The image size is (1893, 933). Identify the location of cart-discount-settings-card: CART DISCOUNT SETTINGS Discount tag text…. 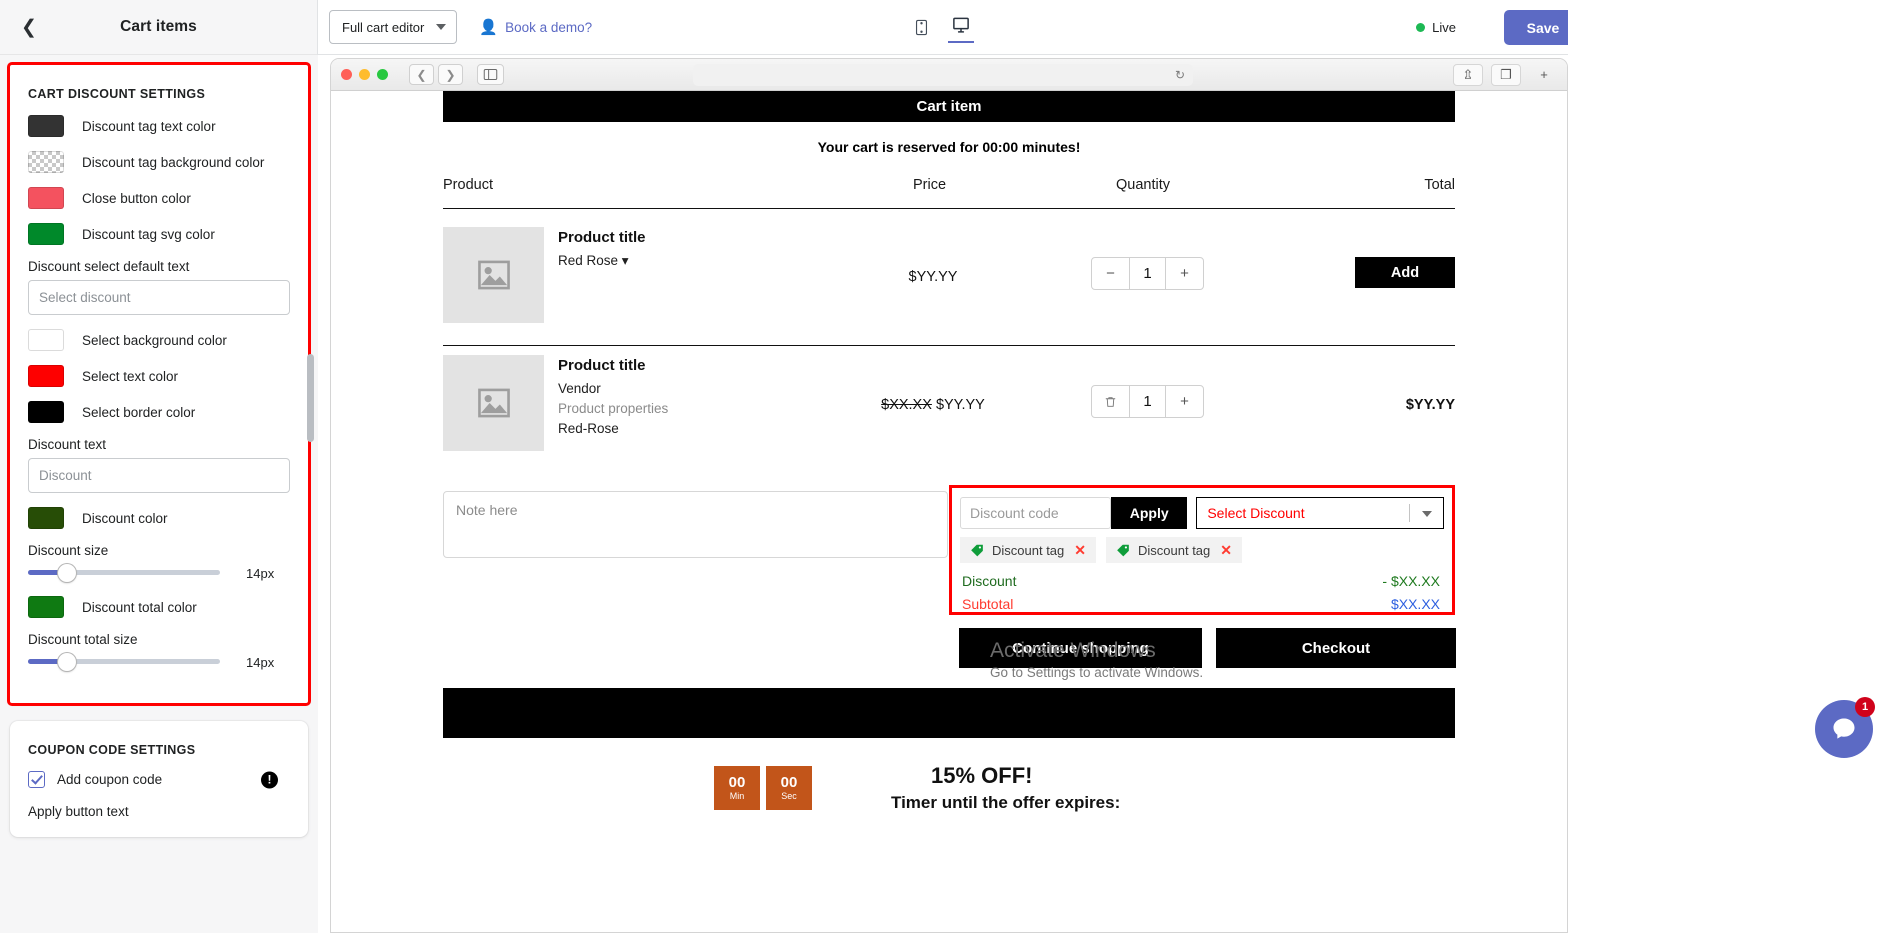
(159, 384).